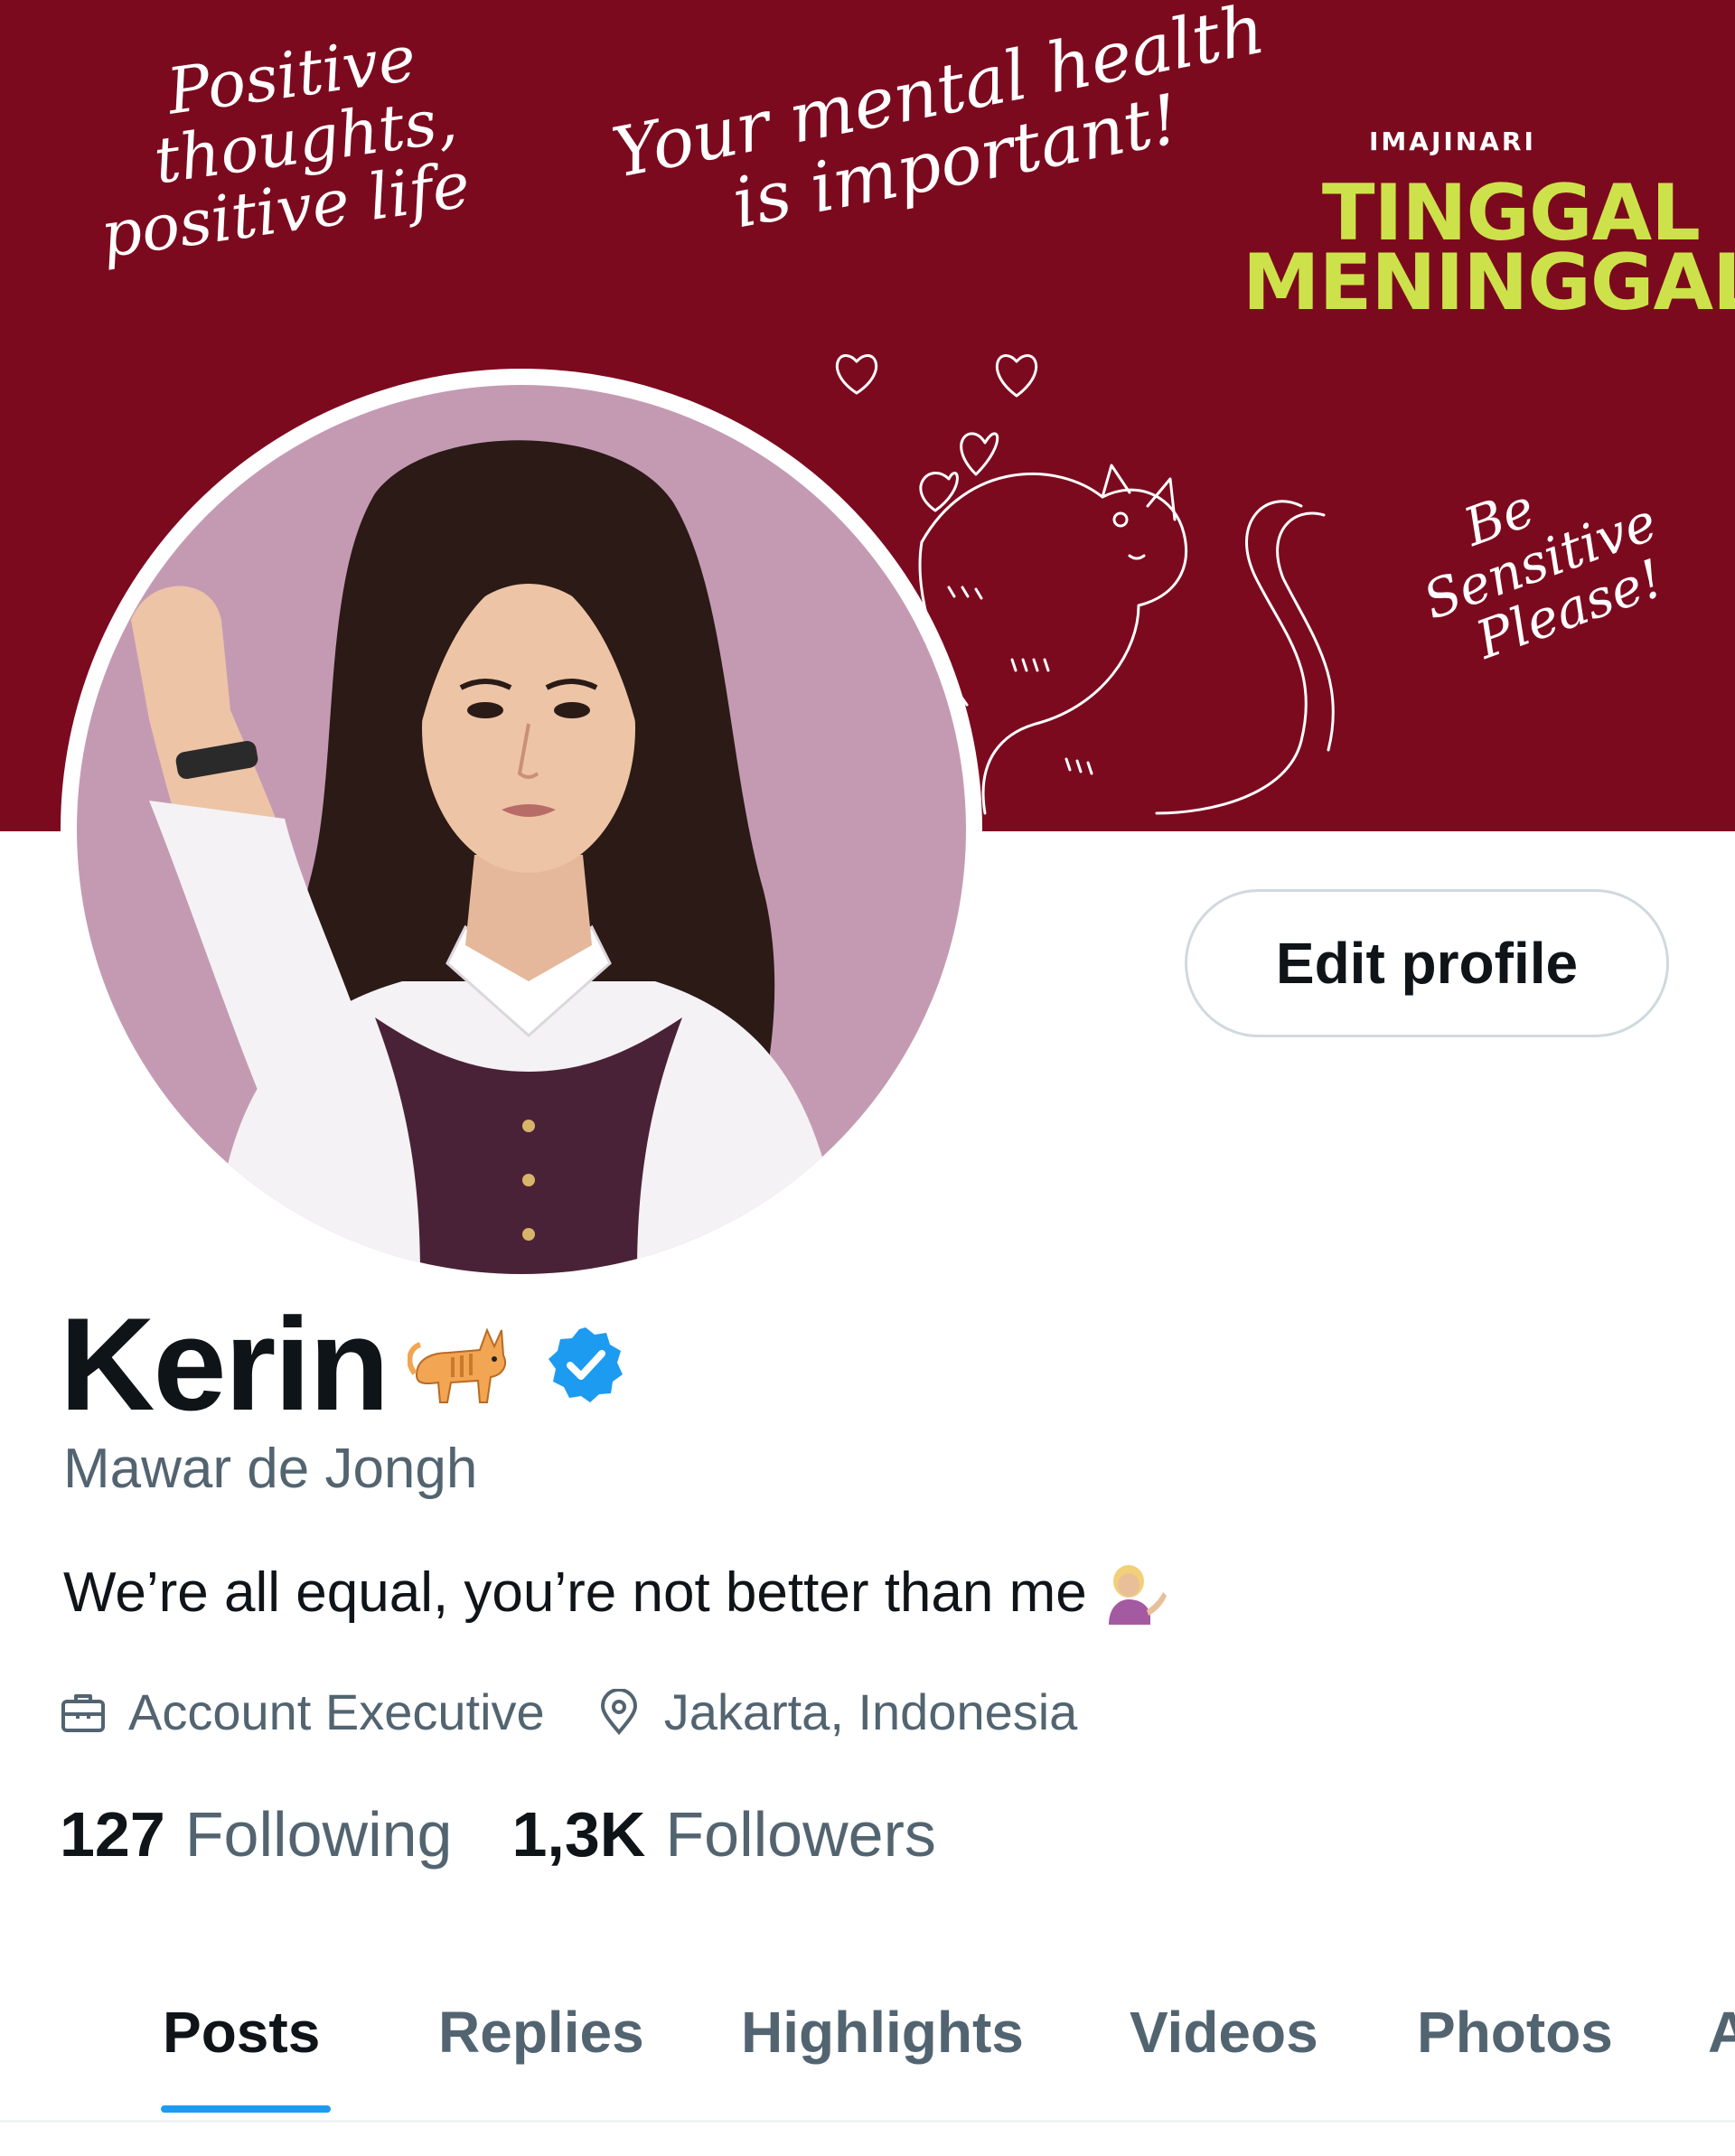 This screenshot has height=2156, width=1735. What do you see at coordinates (271, 1469) in the screenshot?
I see `profile-handle: Mawar de Jongh` at bounding box center [271, 1469].